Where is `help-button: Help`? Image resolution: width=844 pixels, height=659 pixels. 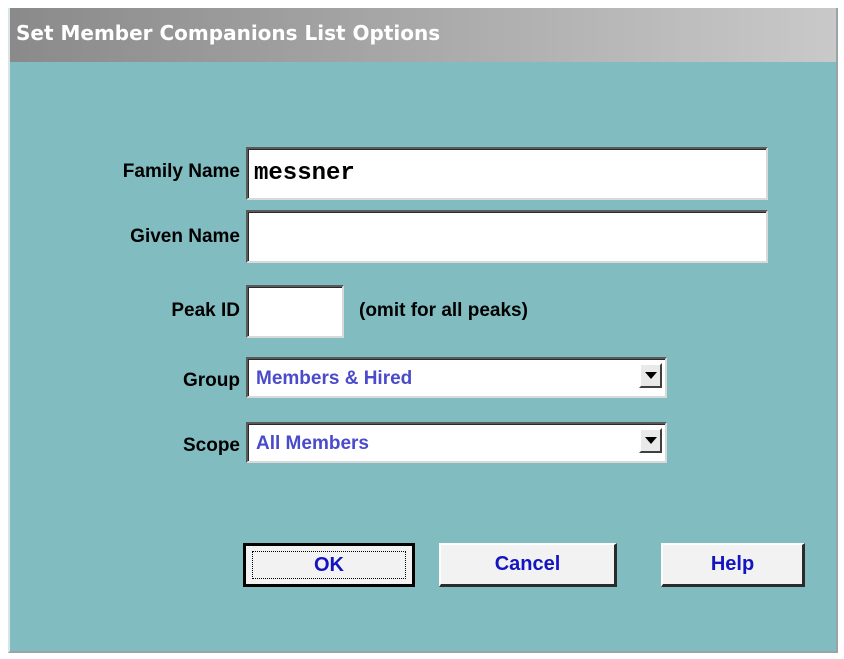
help-button: Help is located at coordinates (733, 565).